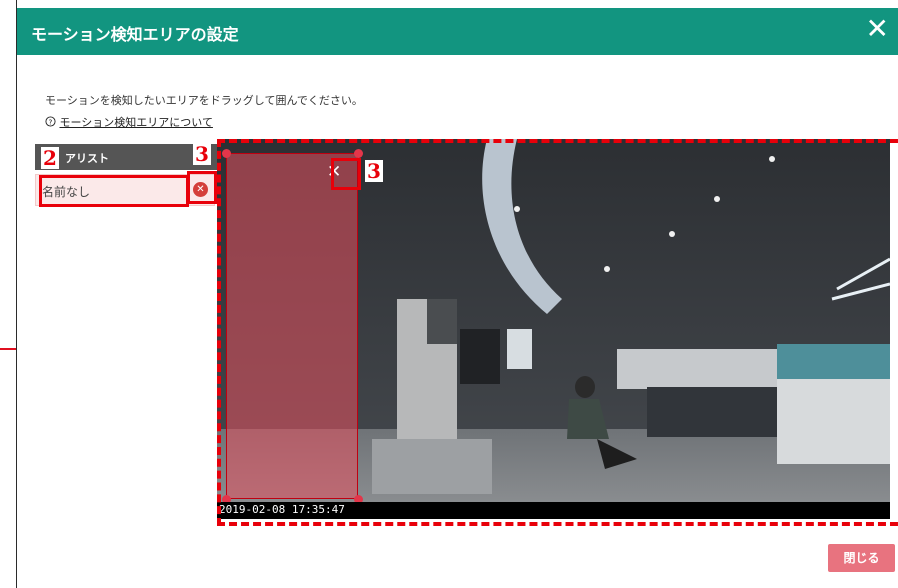 This screenshot has height=588, width=898. Describe the element at coordinates (358, 153) in the screenshot. I see `zone-handle-top-right` at that location.